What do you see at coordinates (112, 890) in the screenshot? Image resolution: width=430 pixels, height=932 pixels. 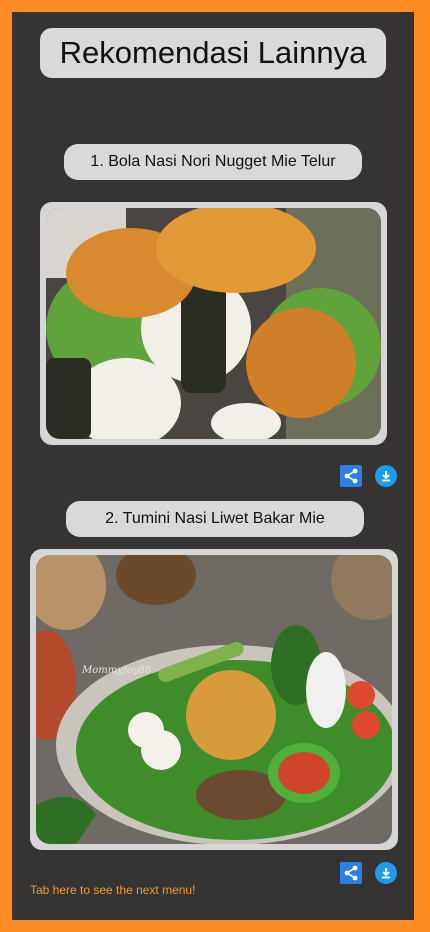 I see `next-menu-link: Tab here to see the next menu!` at bounding box center [112, 890].